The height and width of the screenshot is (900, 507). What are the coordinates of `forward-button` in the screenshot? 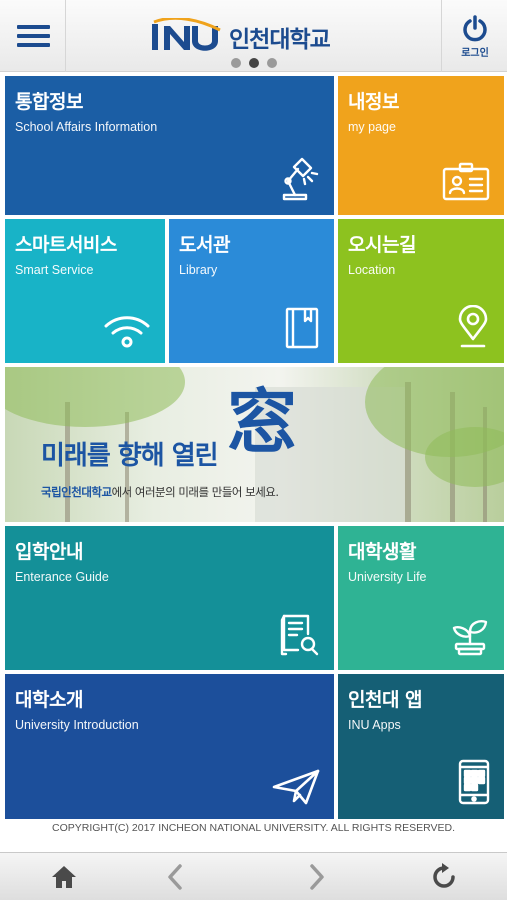 It's located at (316, 877).